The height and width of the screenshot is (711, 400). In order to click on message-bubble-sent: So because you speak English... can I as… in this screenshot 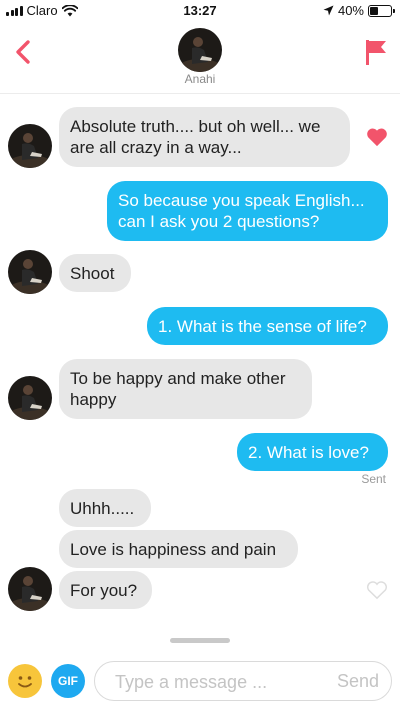, I will do `click(247, 211)`.